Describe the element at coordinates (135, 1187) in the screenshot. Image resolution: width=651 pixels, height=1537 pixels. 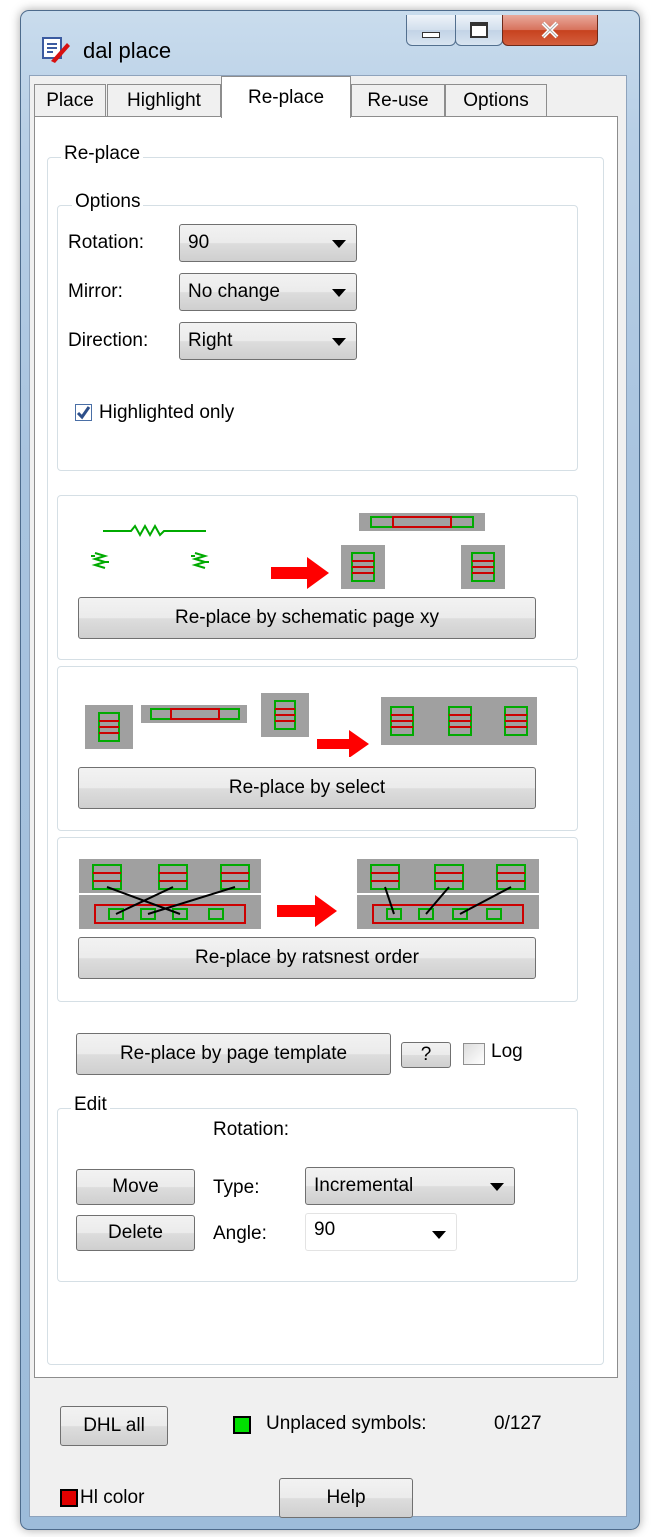
I see `move-button: Move` at that location.